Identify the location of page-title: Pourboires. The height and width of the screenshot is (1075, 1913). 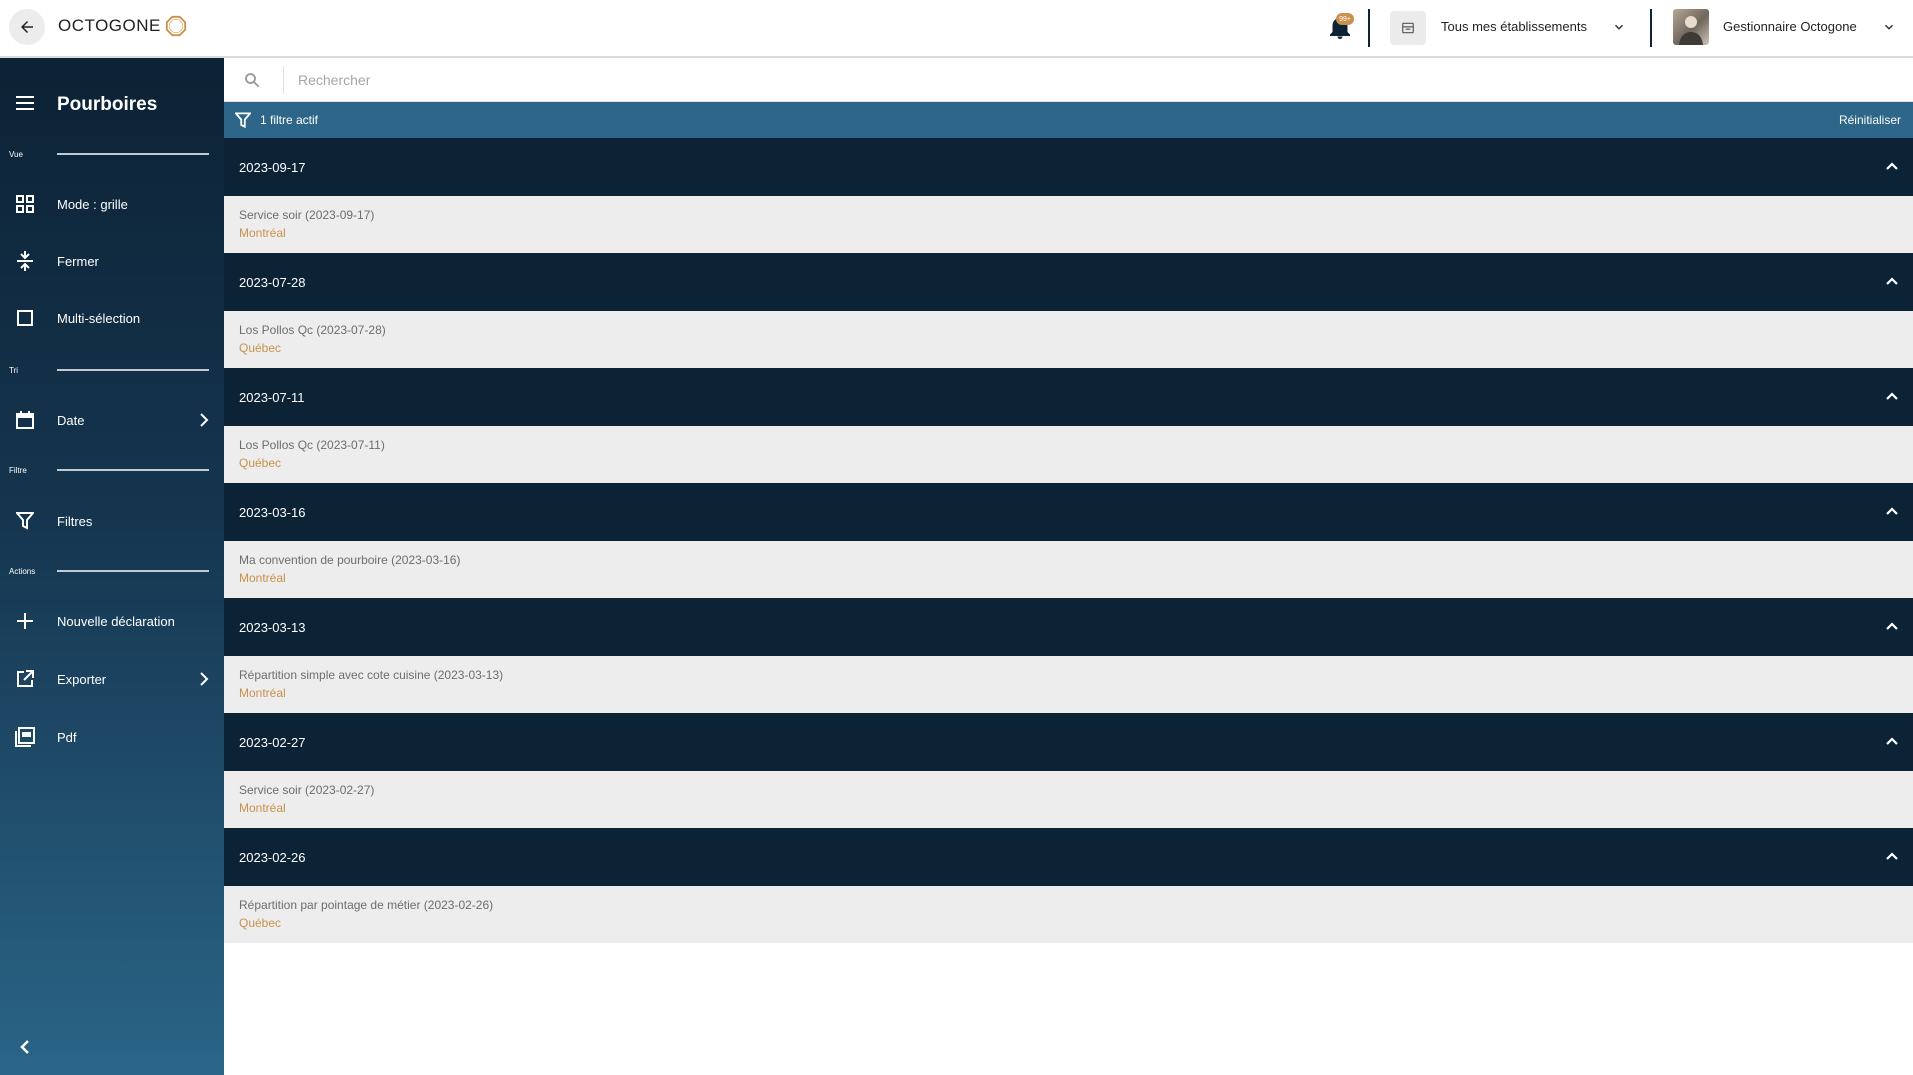
(107, 104).